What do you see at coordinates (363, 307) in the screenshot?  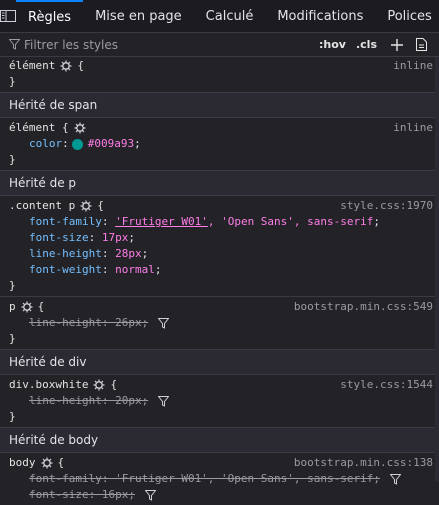 I see `rule-source-link: bootstrap.min.css:549` at bounding box center [363, 307].